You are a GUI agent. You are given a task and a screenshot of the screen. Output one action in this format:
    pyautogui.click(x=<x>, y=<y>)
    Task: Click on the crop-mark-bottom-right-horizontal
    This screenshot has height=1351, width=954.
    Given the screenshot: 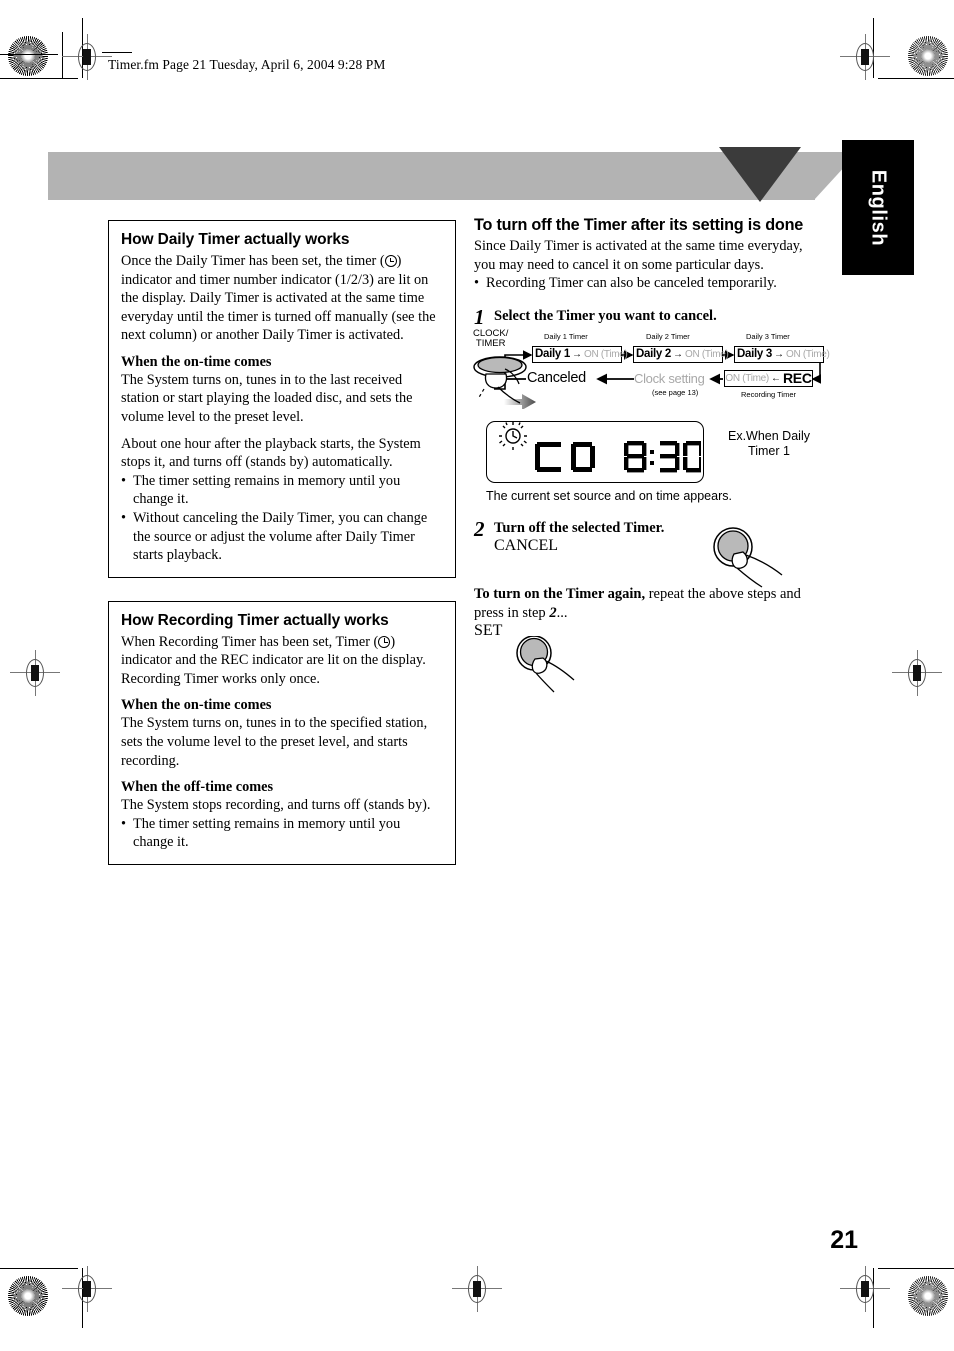 What is the action you would take?
    pyautogui.click(x=916, y=1269)
    